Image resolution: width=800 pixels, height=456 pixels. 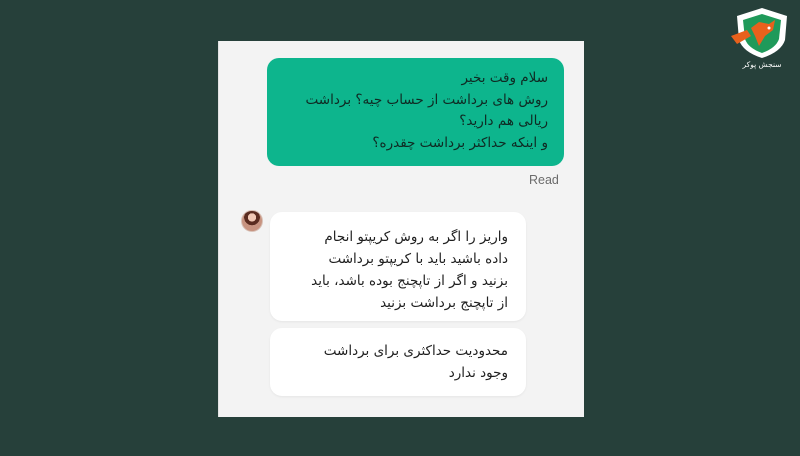 I want to click on message-line: از تاپچنج برداشت بزنید, so click(x=444, y=303).